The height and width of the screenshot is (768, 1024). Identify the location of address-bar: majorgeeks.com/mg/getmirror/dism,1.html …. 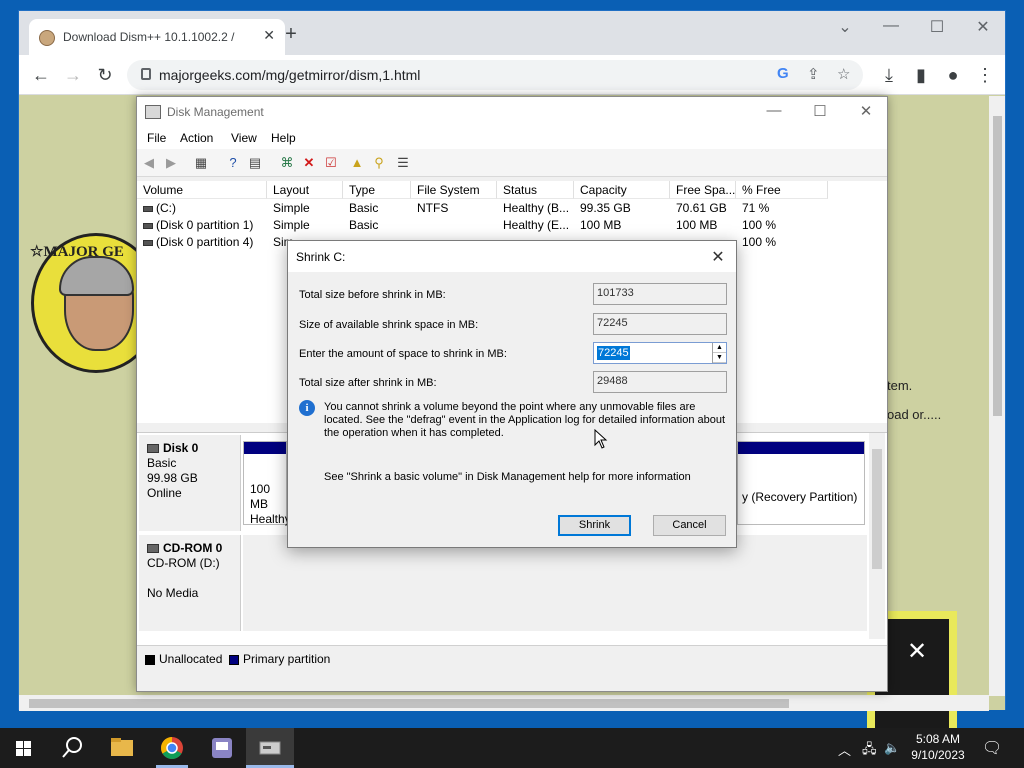
(495, 75).